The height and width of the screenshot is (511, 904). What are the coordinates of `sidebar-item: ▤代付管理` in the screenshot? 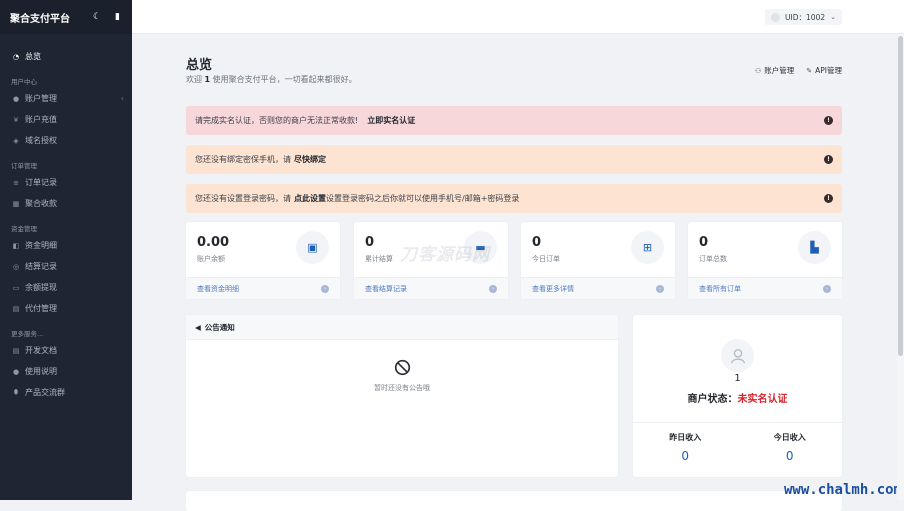 It's located at (66, 308).